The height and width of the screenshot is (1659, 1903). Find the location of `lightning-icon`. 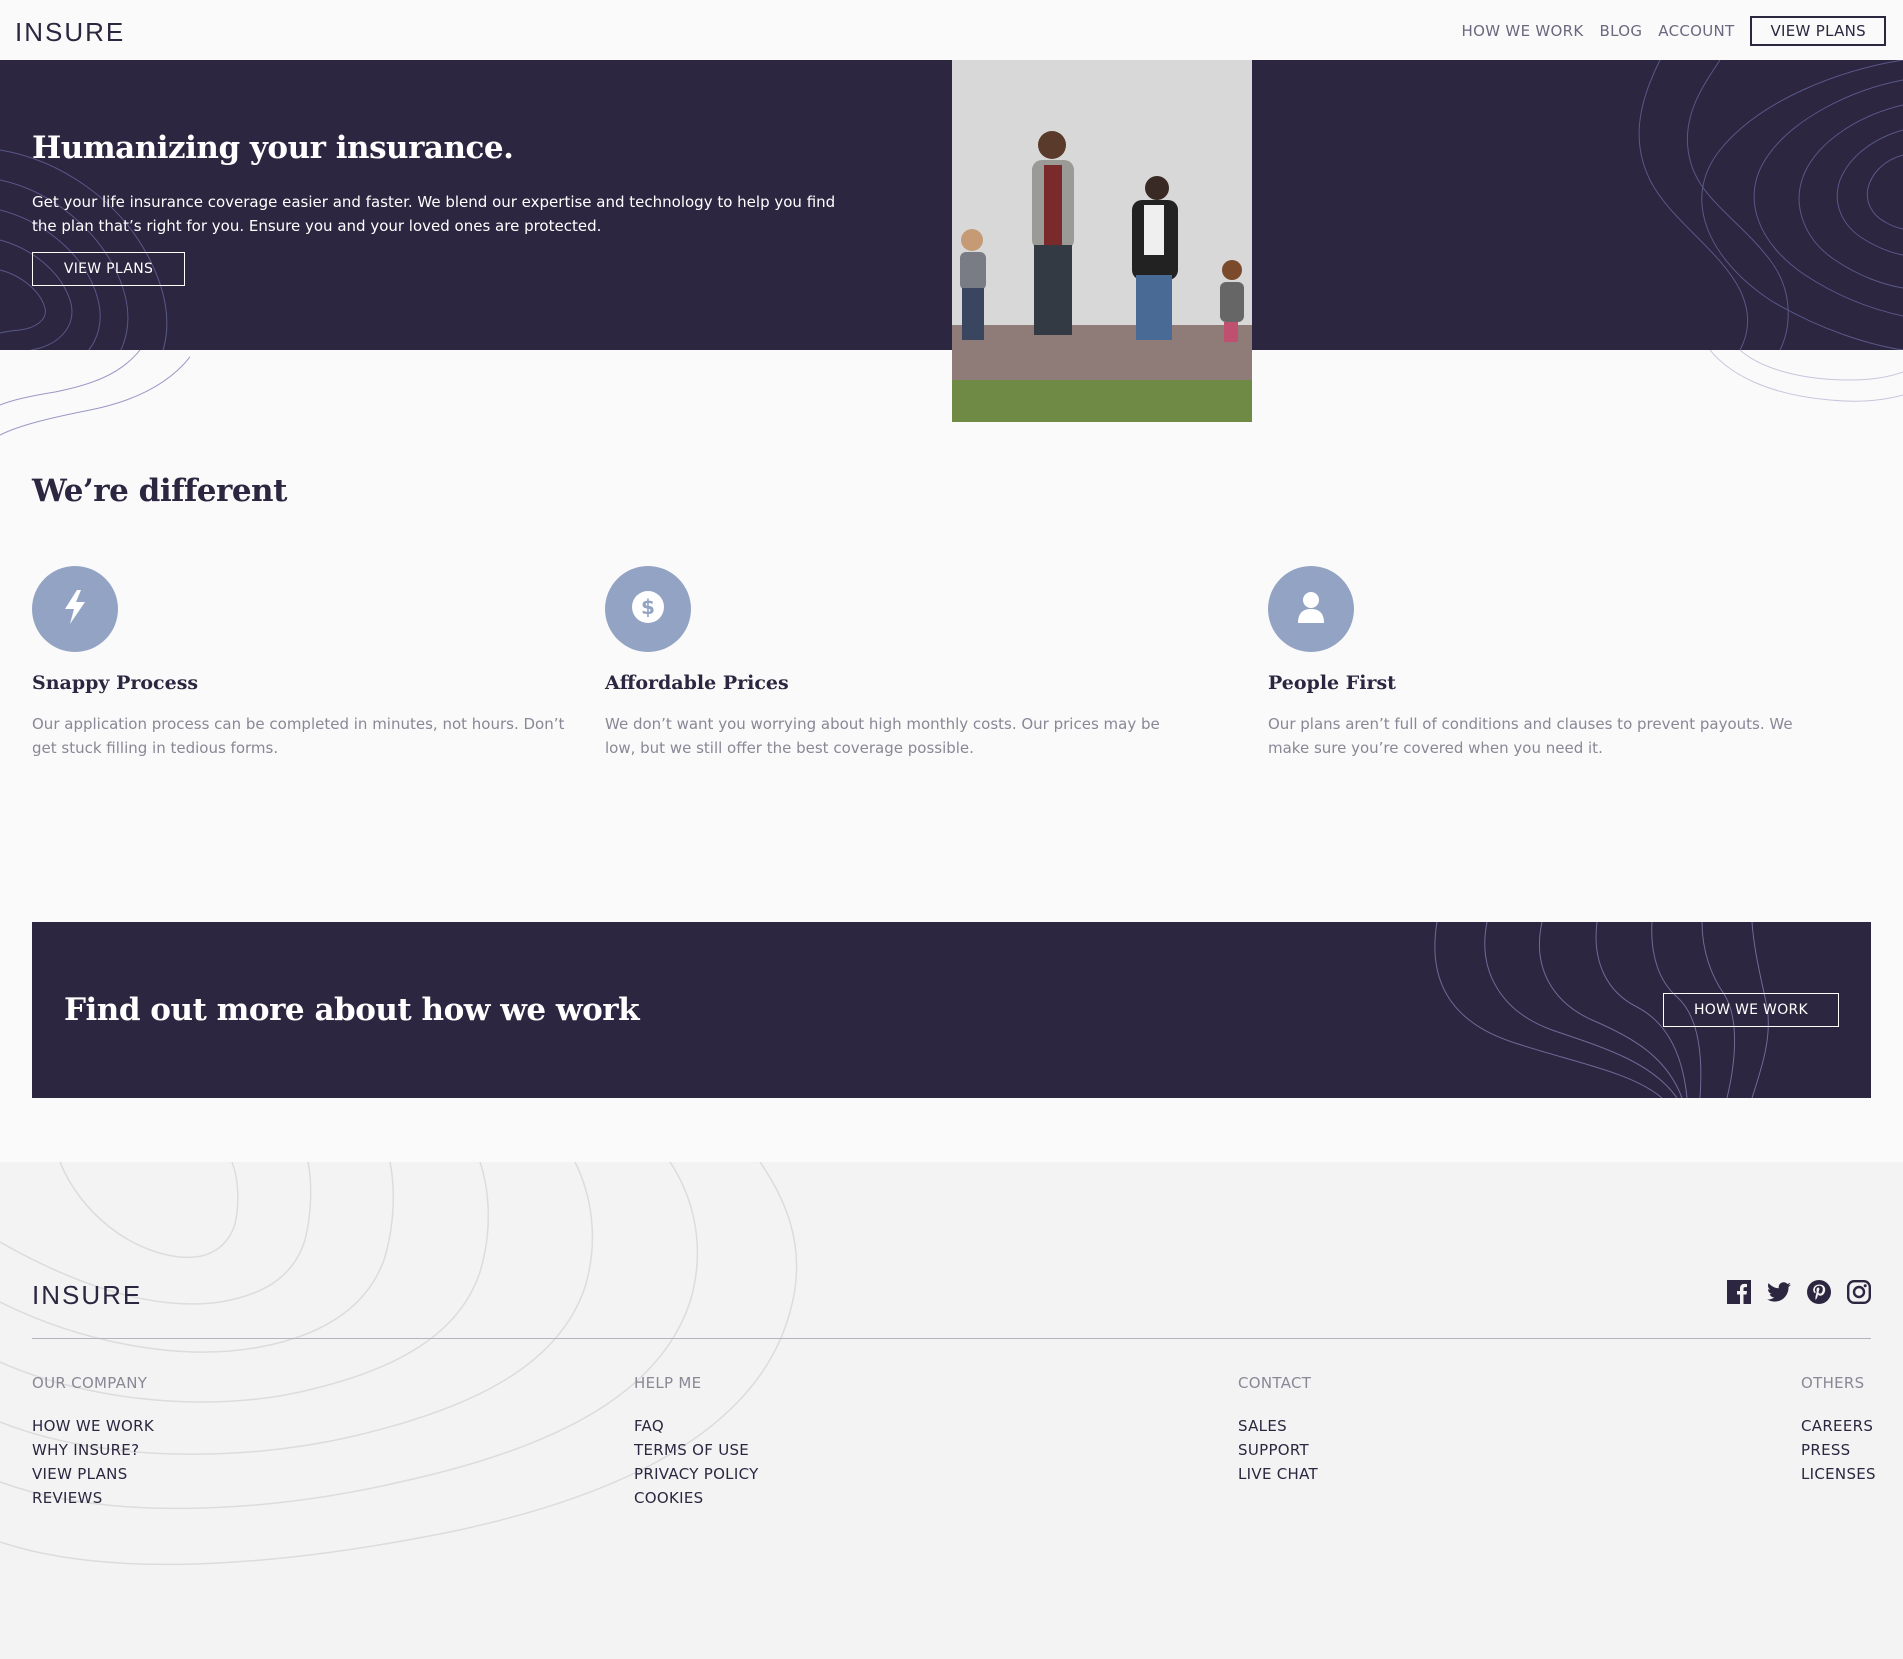

lightning-icon is located at coordinates (75, 609).